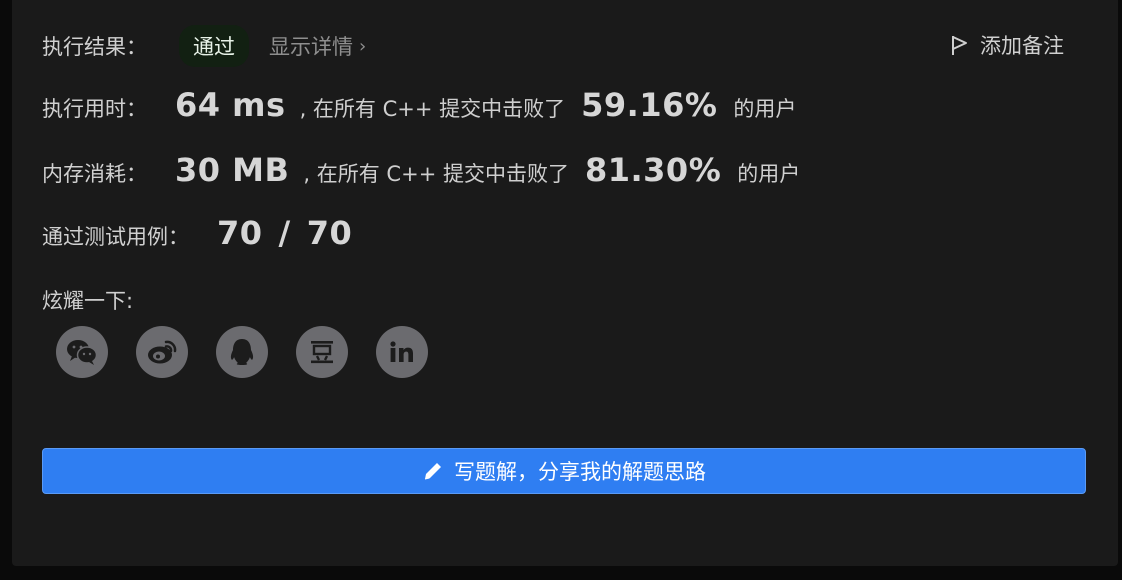 The width and height of the screenshot is (1122, 580). Describe the element at coordinates (232, 170) in the screenshot. I see `memory-value: 30 MB` at that location.